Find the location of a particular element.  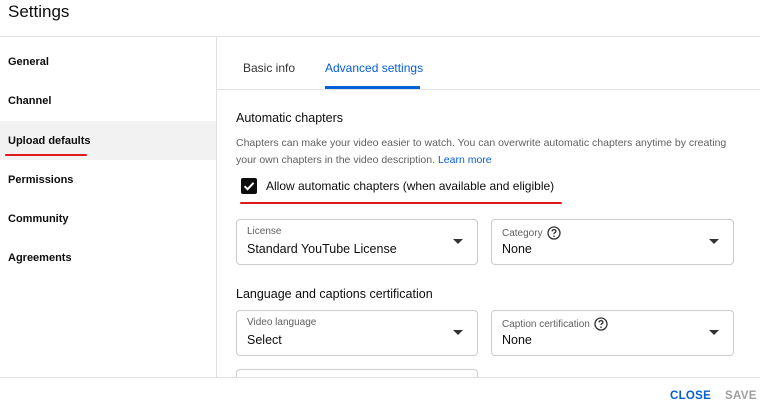

footer-divider is located at coordinates (380, 377).